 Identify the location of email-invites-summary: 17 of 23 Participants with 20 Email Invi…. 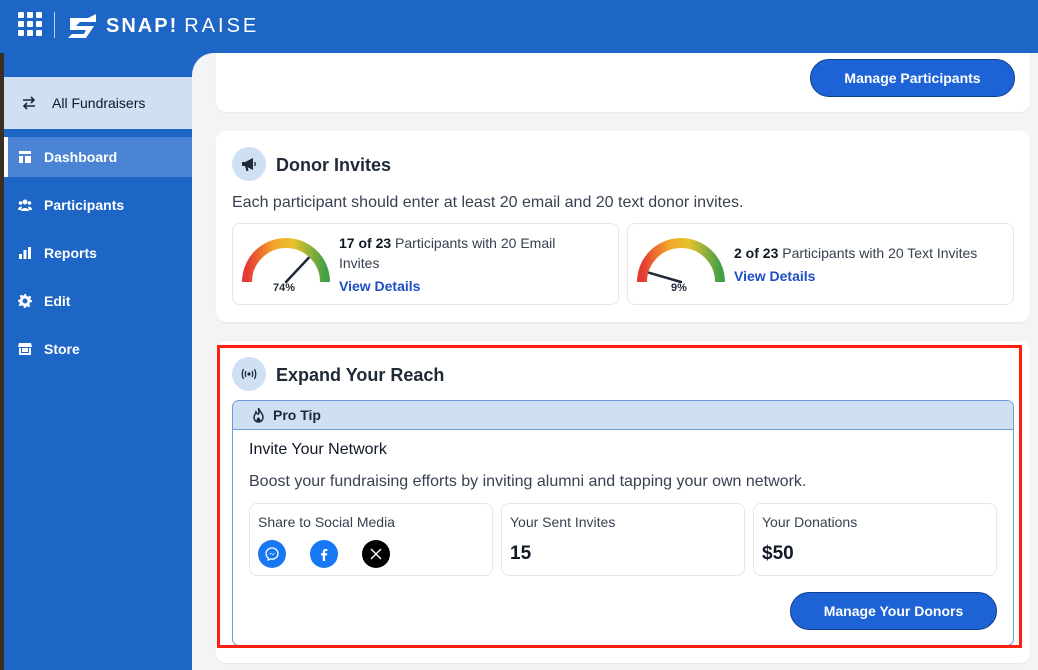
(469, 253).